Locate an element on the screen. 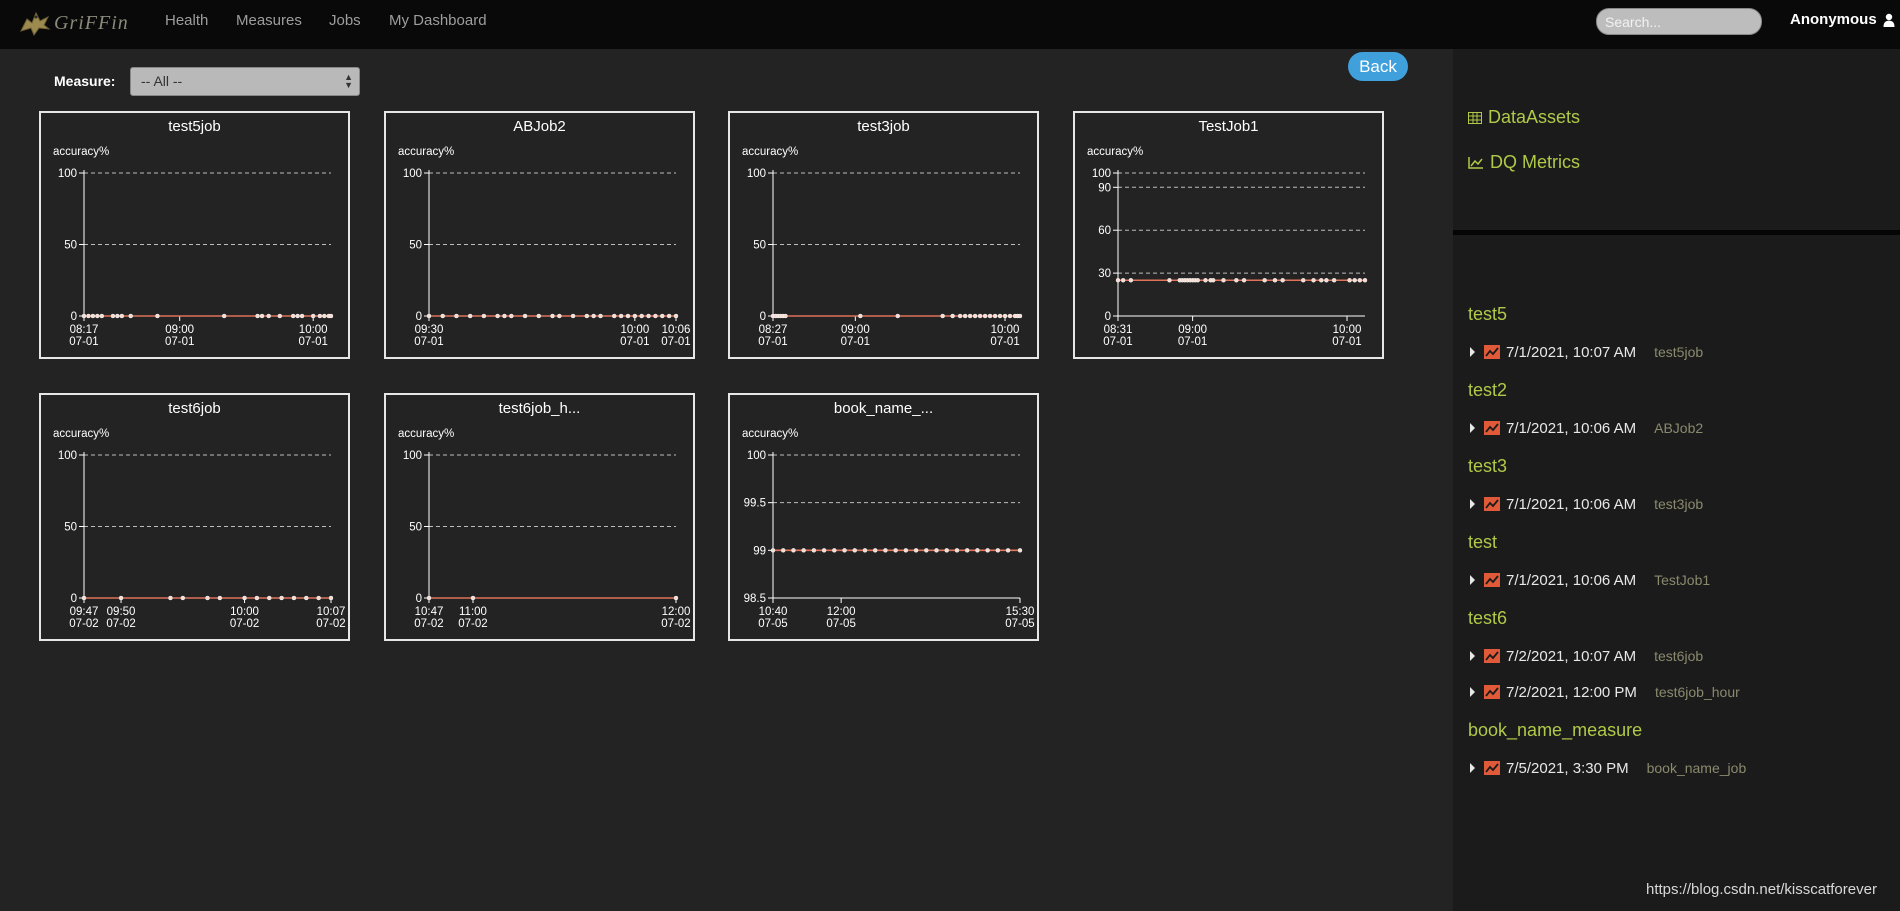 The height and width of the screenshot is (911, 1900). search-input is located at coordinates (1679, 21).